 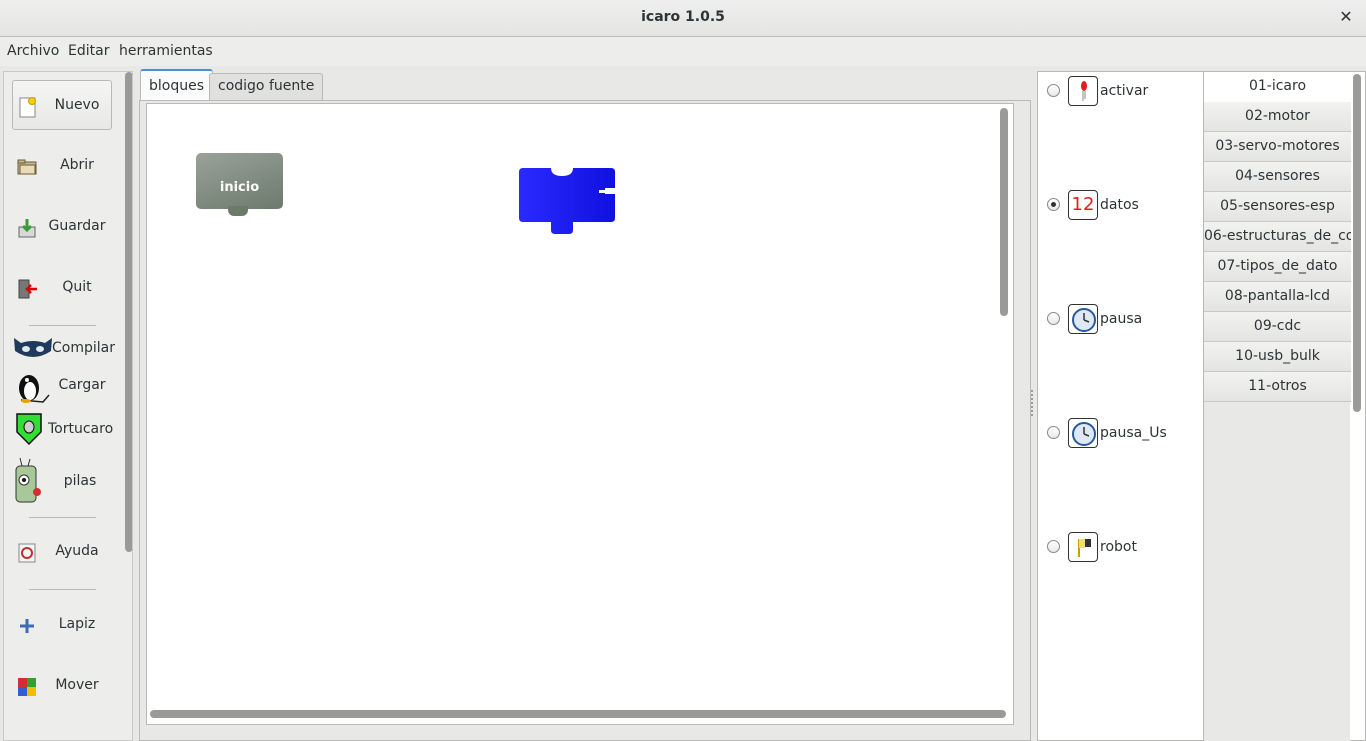 What do you see at coordinates (1083, 547) in the screenshot?
I see `robot-flag-icon` at bounding box center [1083, 547].